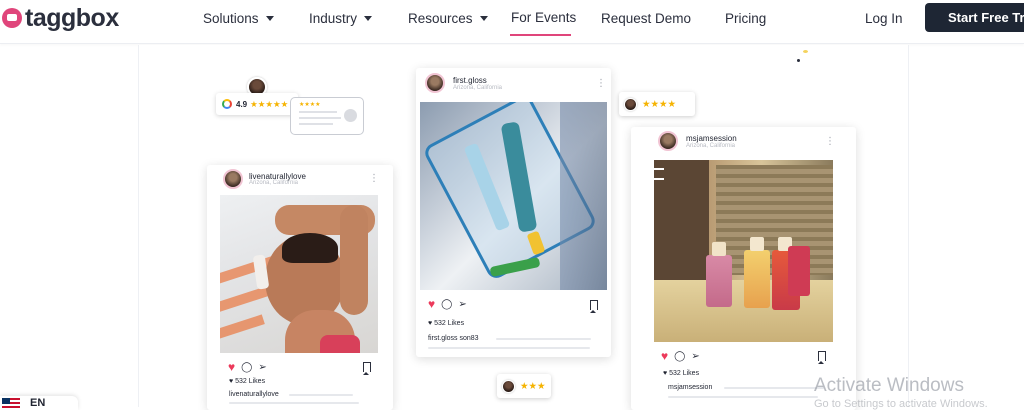 The height and width of the screenshot is (410, 1024). I want to click on review-rating: 4.9, so click(242, 104).